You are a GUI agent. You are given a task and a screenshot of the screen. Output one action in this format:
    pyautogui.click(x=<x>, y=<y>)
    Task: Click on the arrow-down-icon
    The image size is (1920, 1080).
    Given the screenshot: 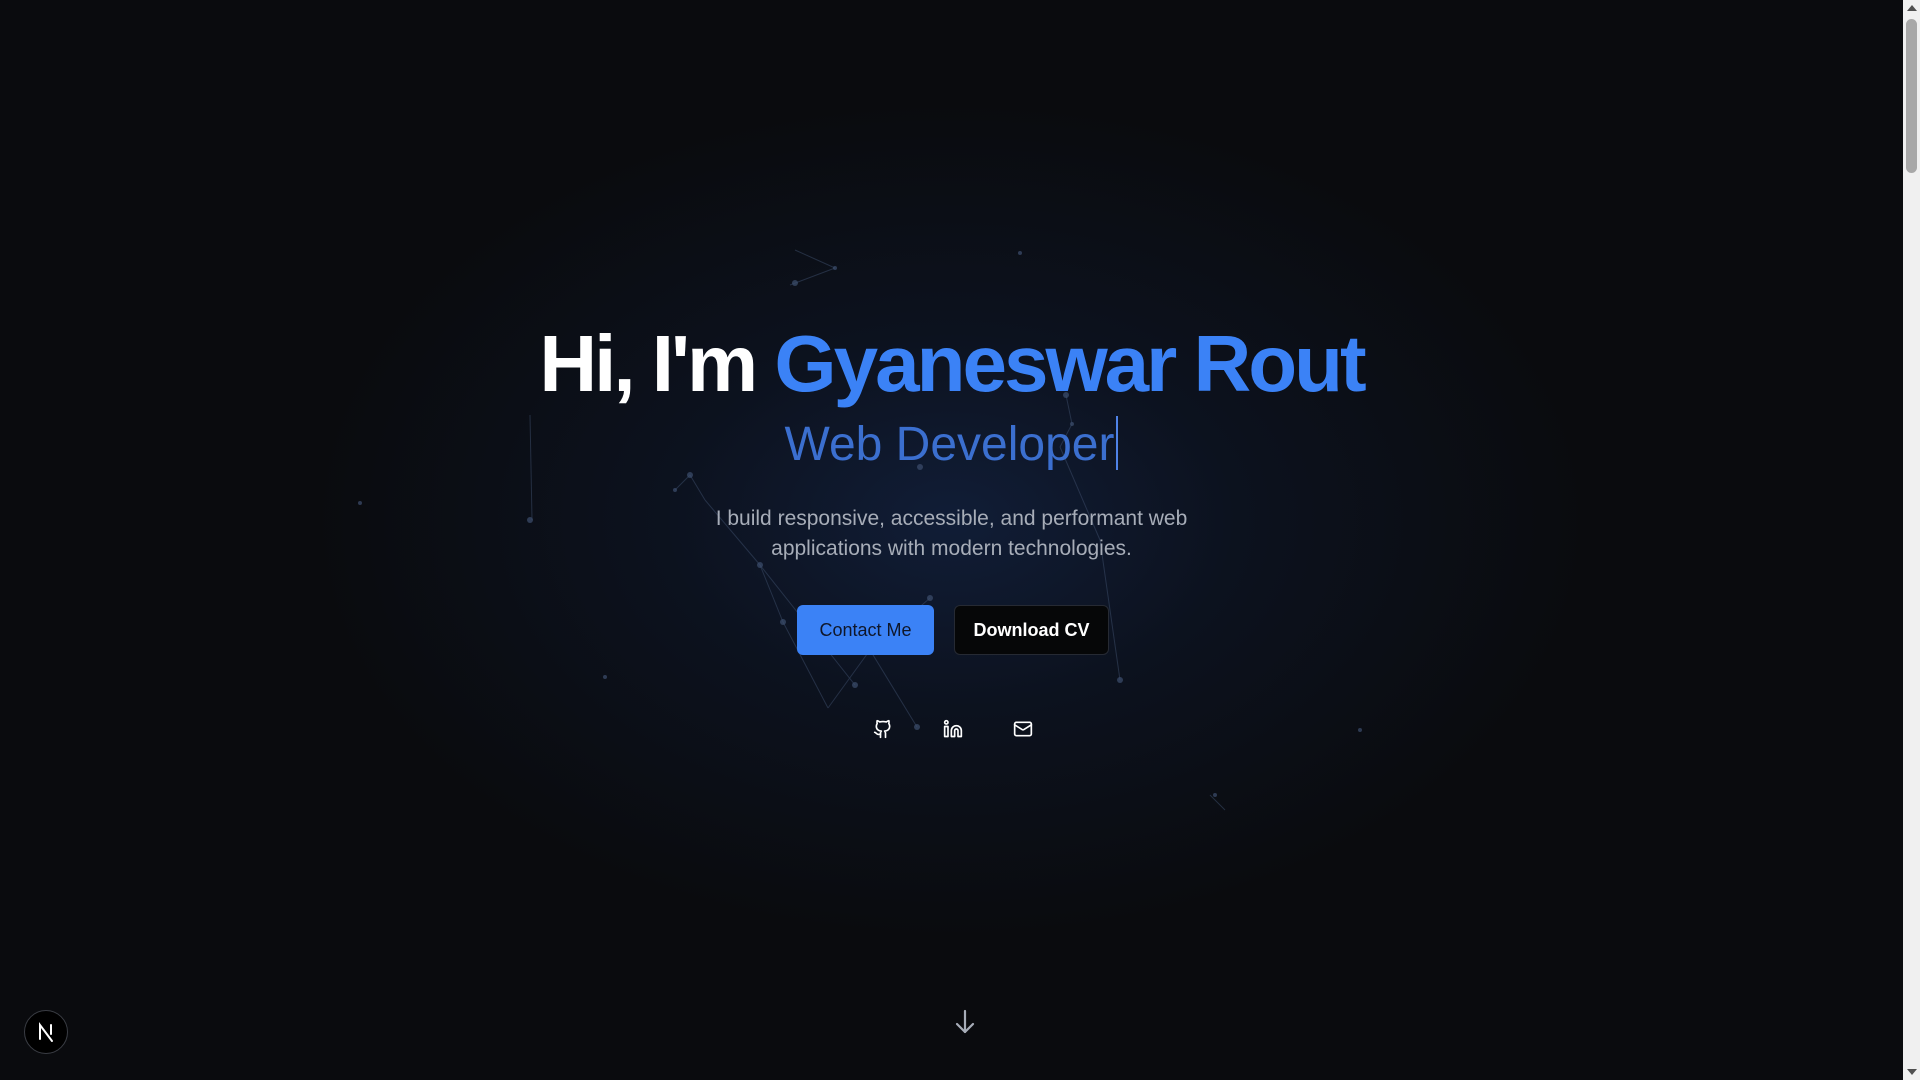 What is the action you would take?
    pyautogui.click(x=965, y=1021)
    